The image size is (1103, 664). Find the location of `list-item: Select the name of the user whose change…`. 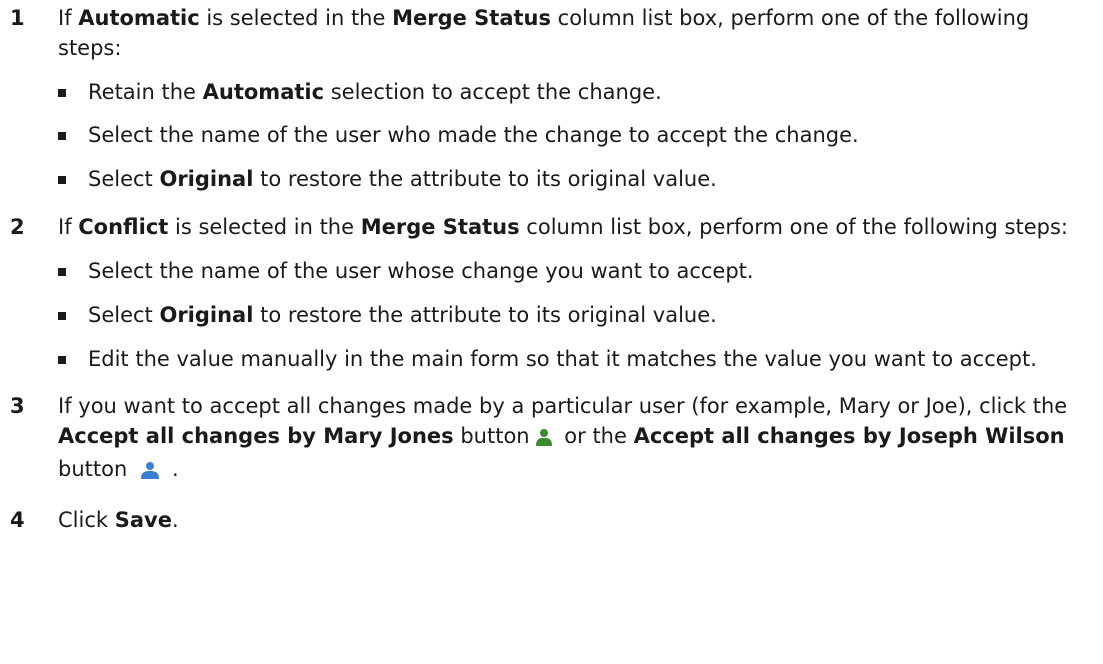

list-item: Select the name of the user whose change… is located at coordinates (576, 272).